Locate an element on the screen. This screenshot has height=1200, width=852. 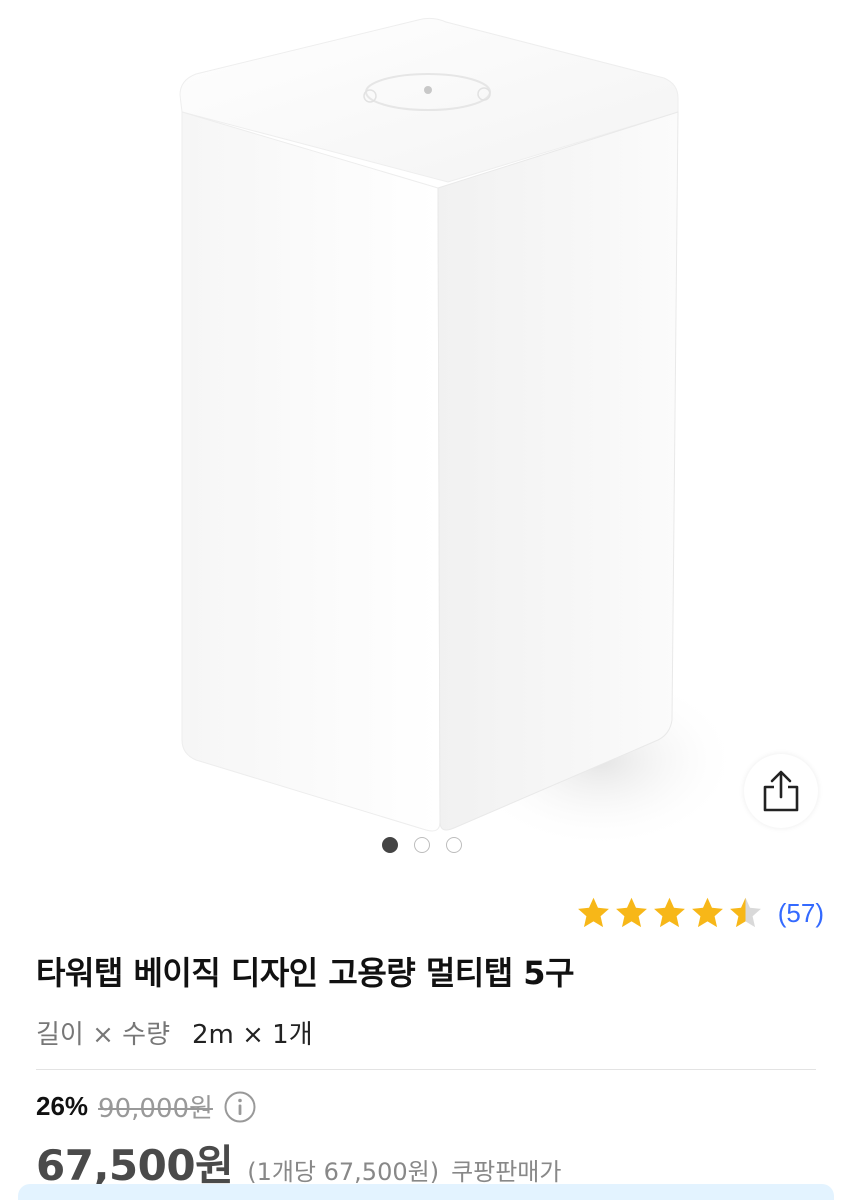
selected-option: 길이 × 수량 2m × 1개 is located at coordinates (174, 1032).